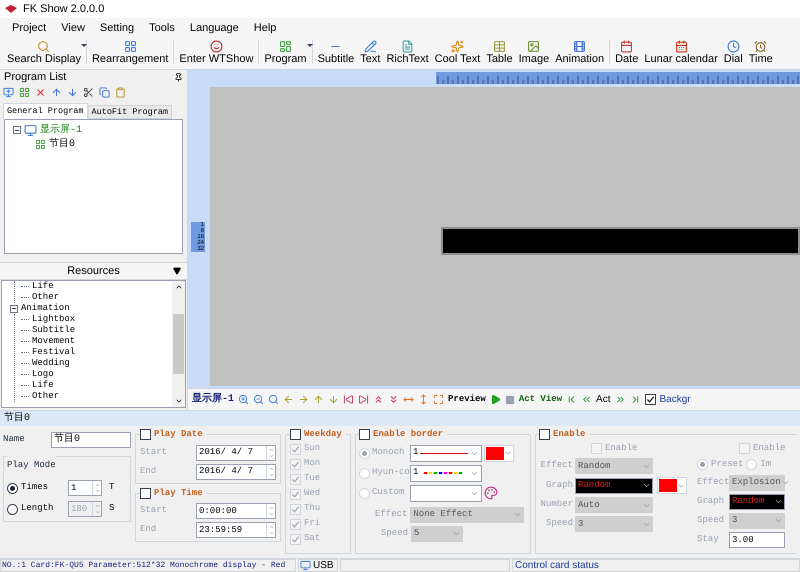 The width and height of the screenshot is (800, 572). Describe the element at coordinates (348, 399) in the screenshot. I see `skip-back-icon` at that location.